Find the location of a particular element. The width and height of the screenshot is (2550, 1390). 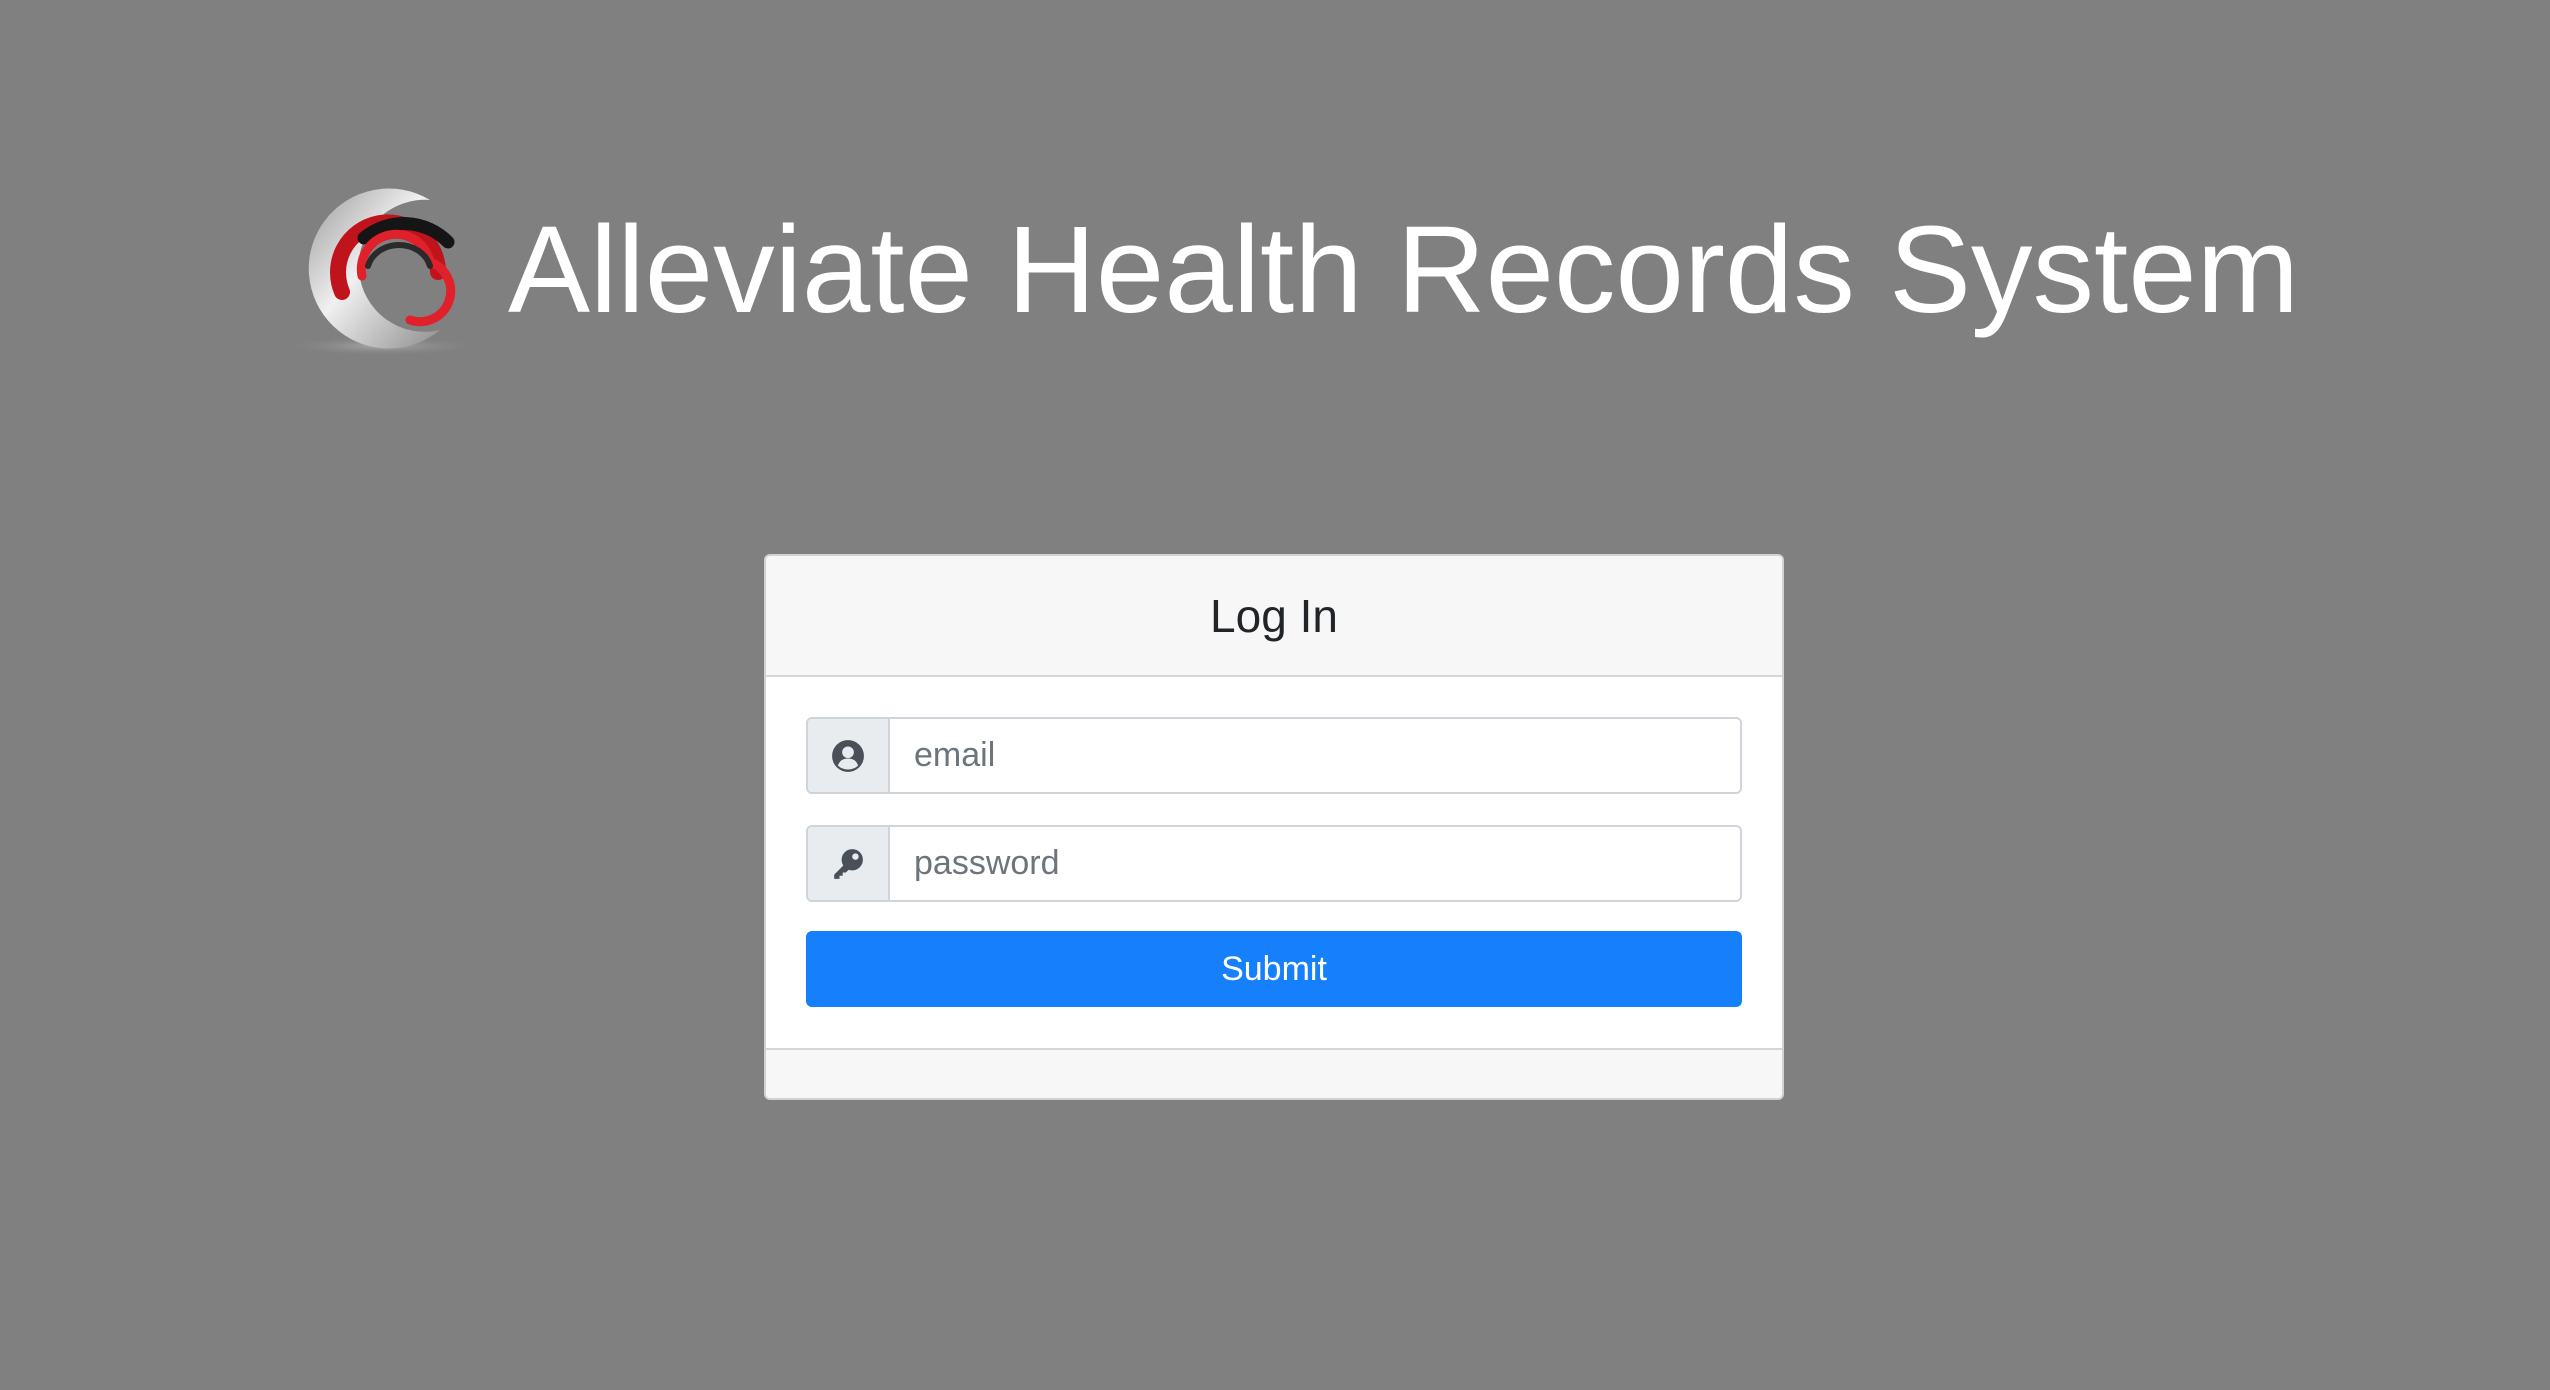

login-heading: Log In is located at coordinates (1274, 615).